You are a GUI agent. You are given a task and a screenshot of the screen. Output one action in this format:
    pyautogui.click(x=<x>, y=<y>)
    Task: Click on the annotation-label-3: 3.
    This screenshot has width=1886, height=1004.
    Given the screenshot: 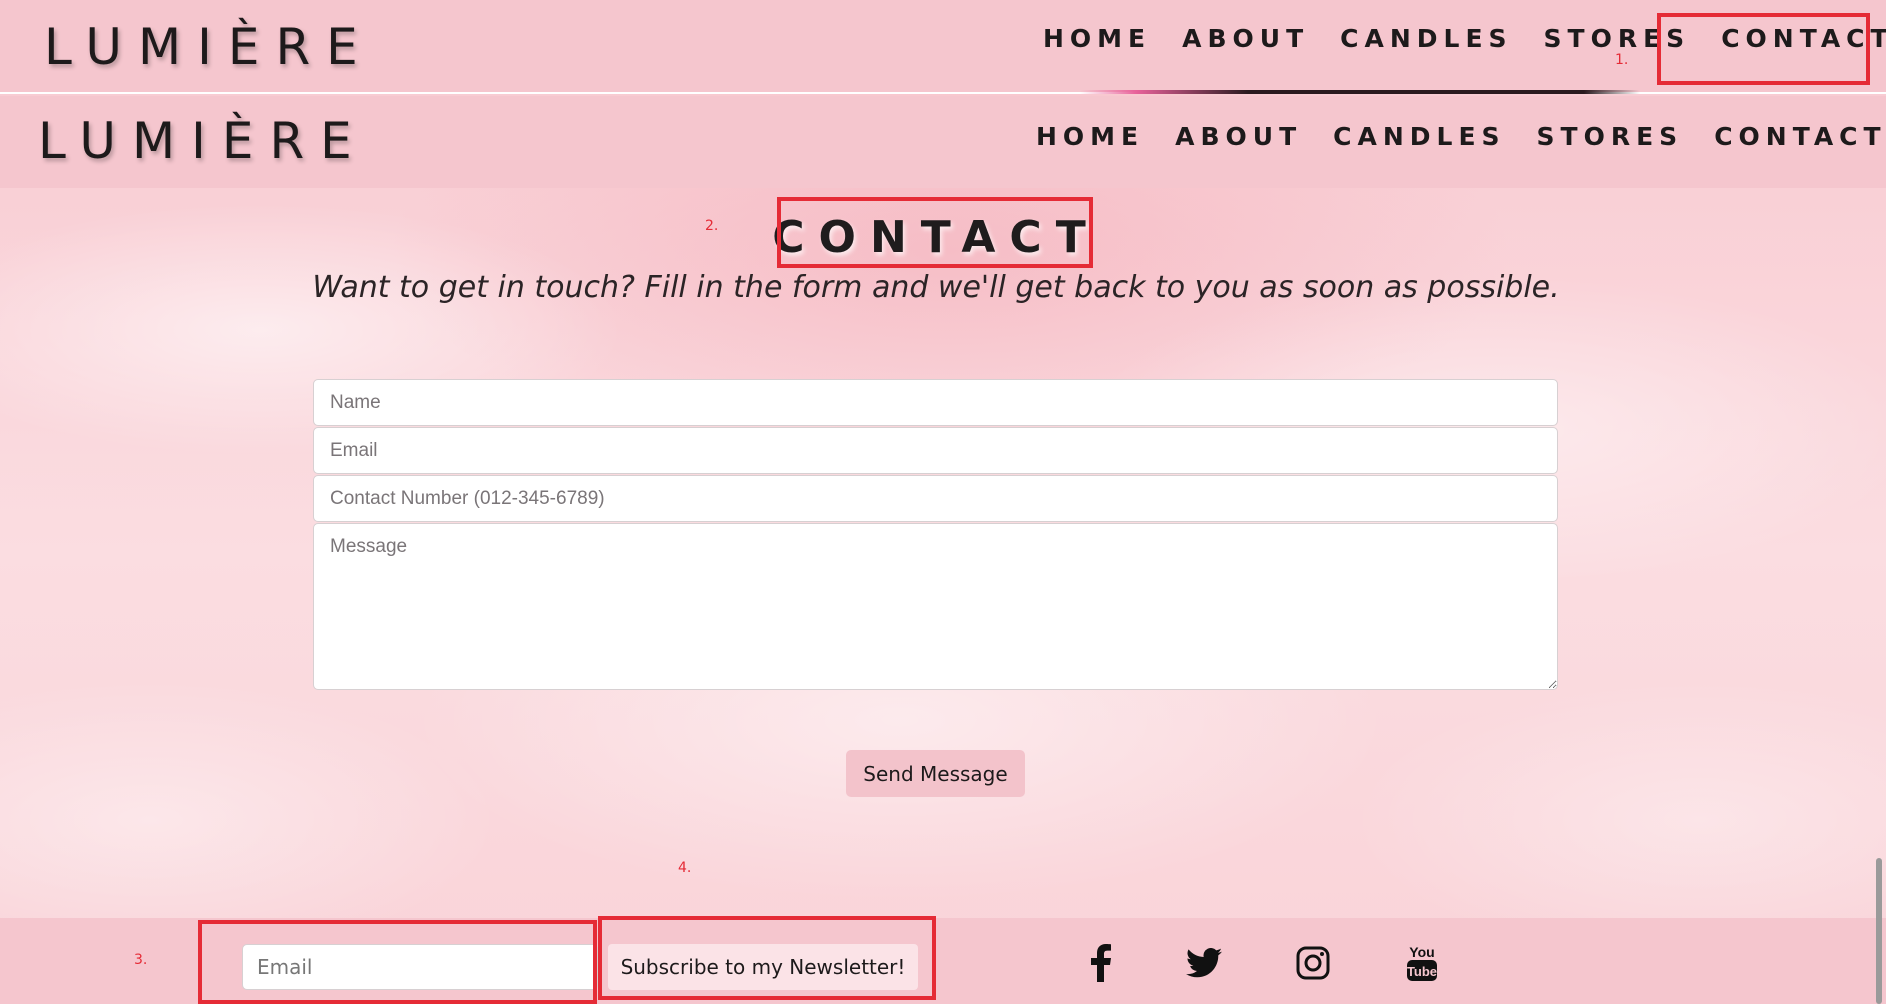 What is the action you would take?
    pyautogui.click(x=141, y=960)
    